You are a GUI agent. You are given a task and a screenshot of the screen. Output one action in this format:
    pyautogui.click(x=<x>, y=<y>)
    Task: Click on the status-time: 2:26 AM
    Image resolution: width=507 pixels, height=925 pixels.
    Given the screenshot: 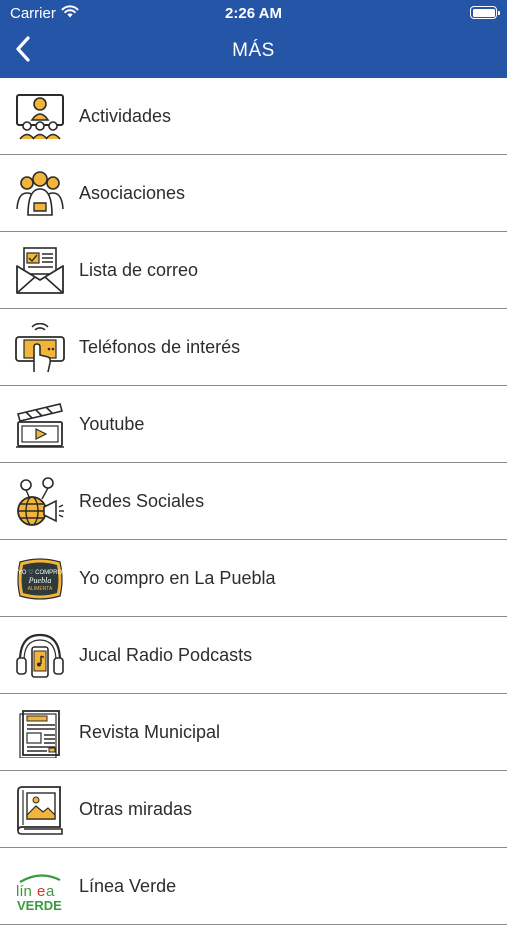 What is the action you would take?
    pyautogui.click(x=253, y=13)
    